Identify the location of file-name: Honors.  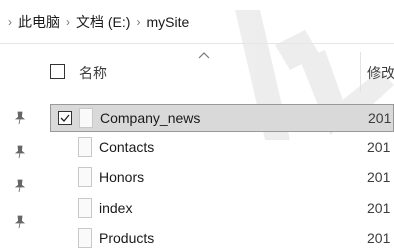
(122, 177).